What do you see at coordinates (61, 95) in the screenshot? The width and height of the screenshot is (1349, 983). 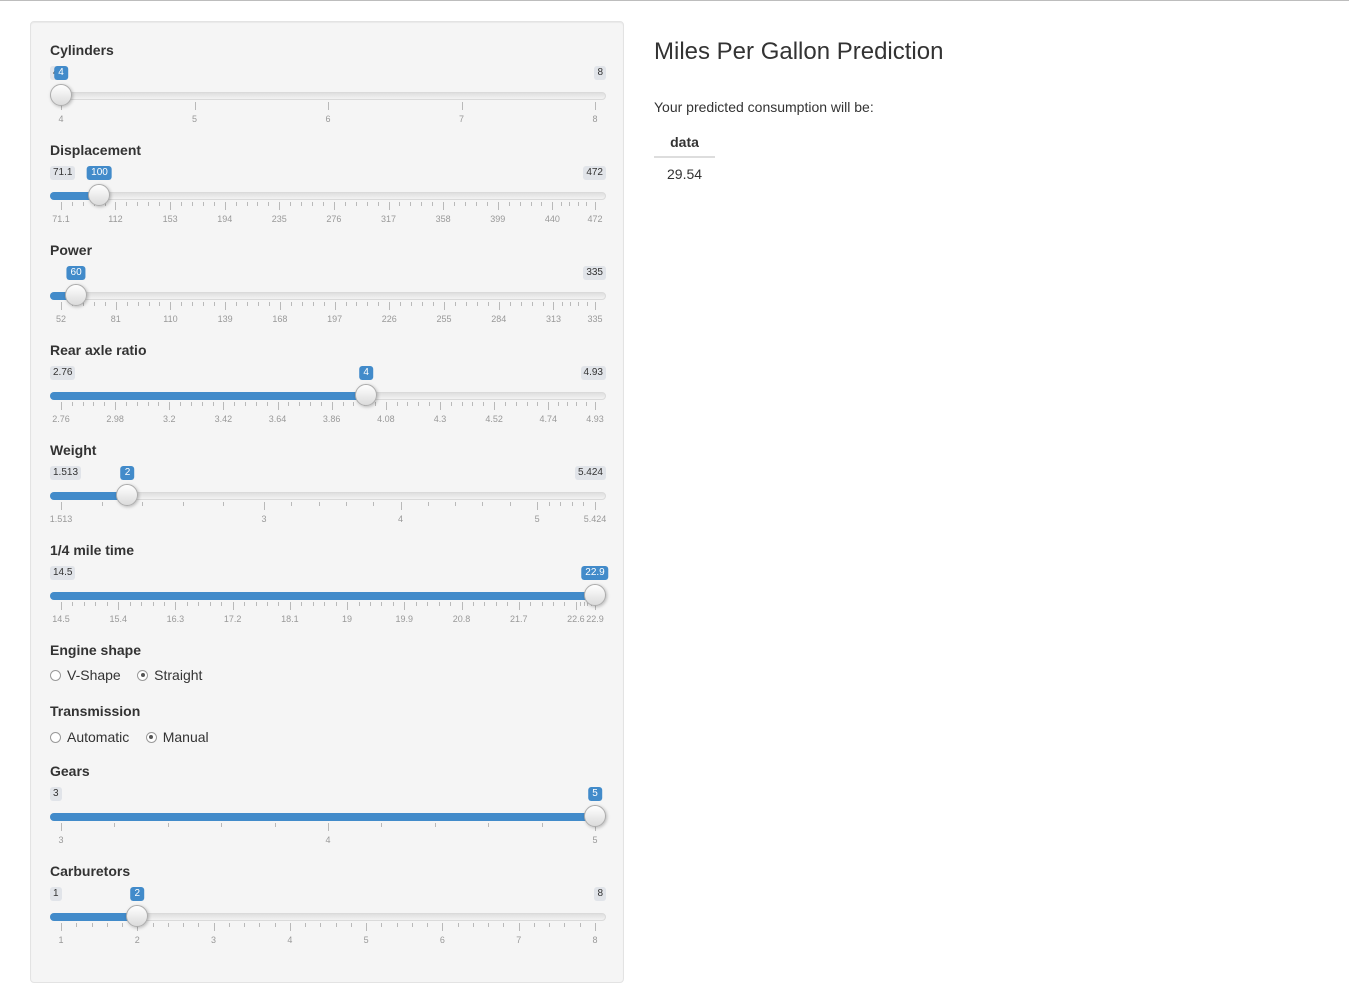 I see `cyl-handle` at bounding box center [61, 95].